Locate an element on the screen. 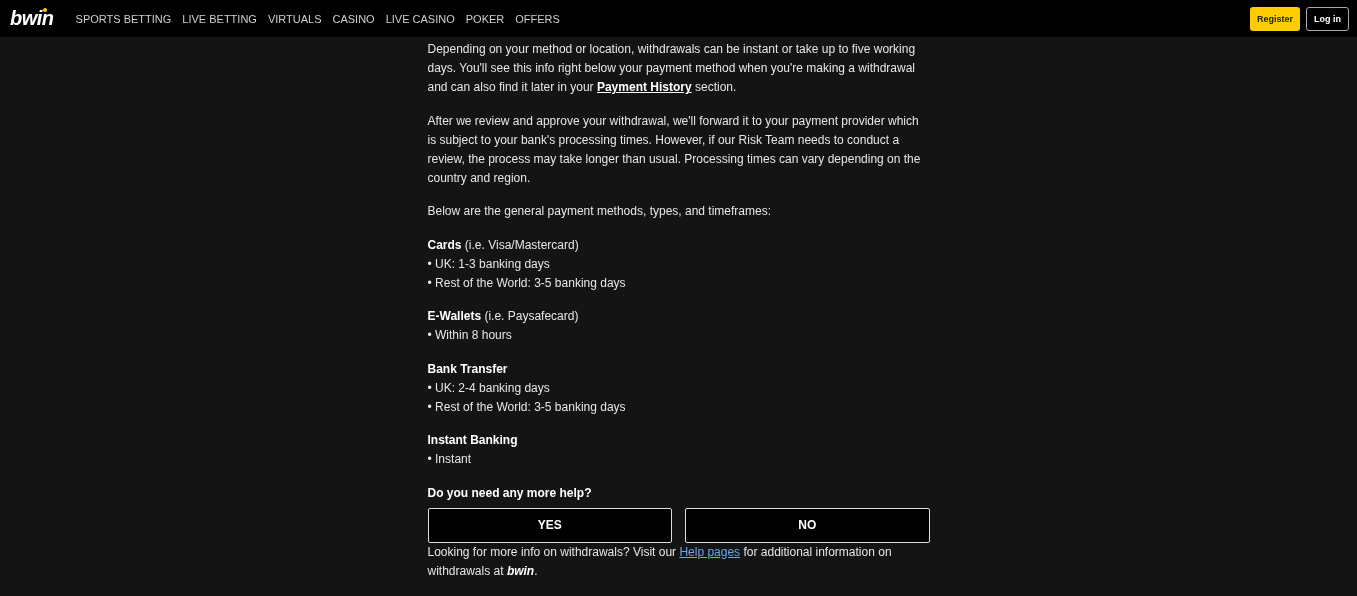  method-detail: • UK: 2-4 banking days is located at coordinates (489, 388).